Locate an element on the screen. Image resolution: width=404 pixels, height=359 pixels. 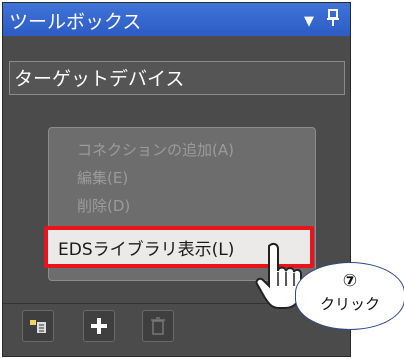
menu-item-show-eds-library-label: EDSライブラリ表示(L) is located at coordinates (146, 250).